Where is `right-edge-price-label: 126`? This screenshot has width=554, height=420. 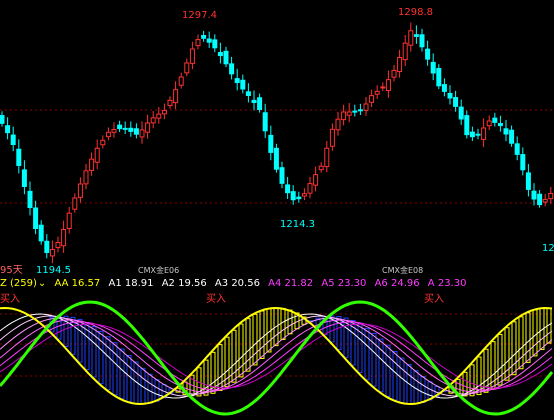 right-edge-price-label: 126 is located at coordinates (548, 248).